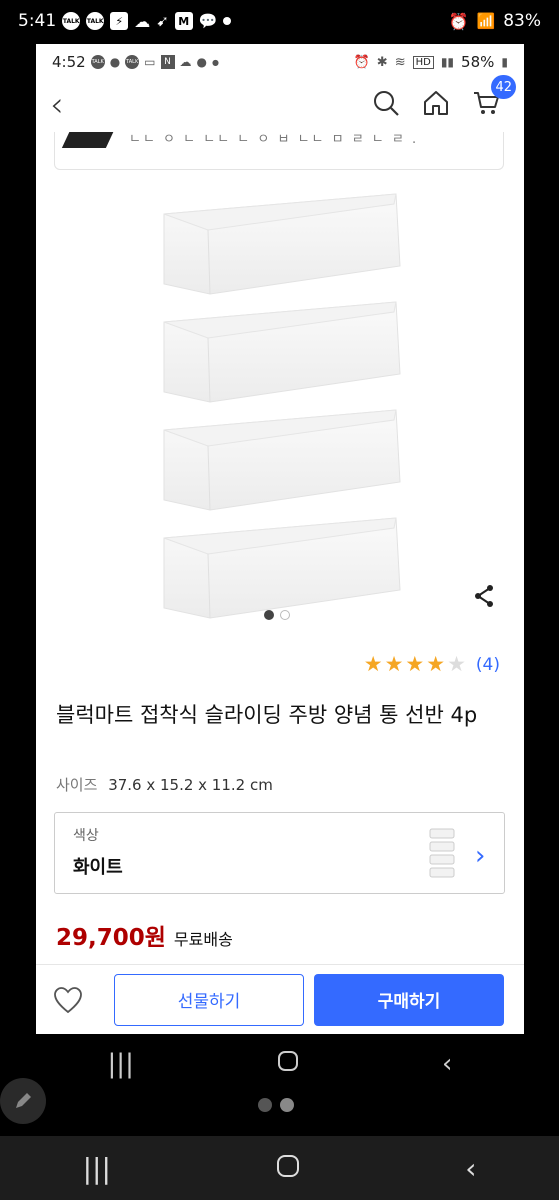 This screenshot has width=559, height=1200. What do you see at coordinates (111, 938) in the screenshot?
I see `price: 29,700원` at bounding box center [111, 938].